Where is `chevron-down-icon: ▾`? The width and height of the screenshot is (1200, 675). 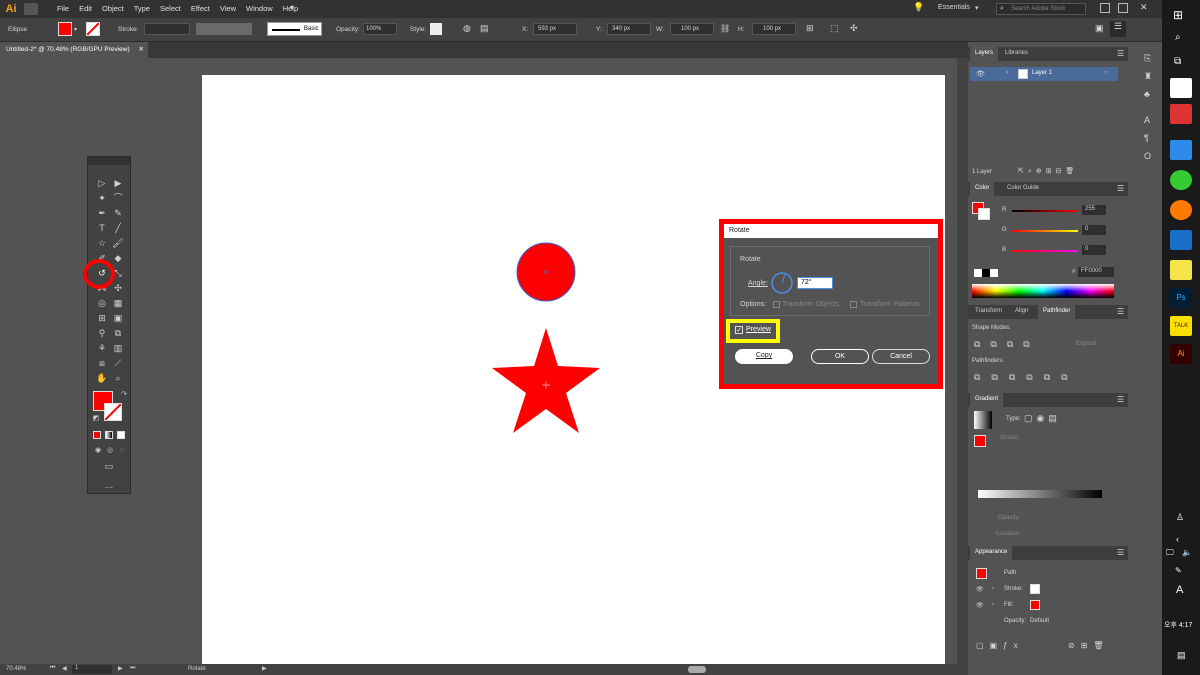 chevron-down-icon: ▾ is located at coordinates (75, 29).